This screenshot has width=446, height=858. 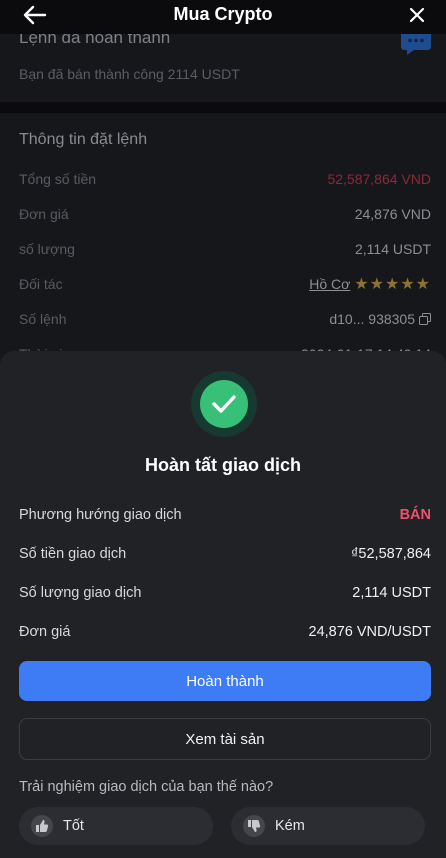 I want to click on checkmark-icon, so click(x=224, y=404).